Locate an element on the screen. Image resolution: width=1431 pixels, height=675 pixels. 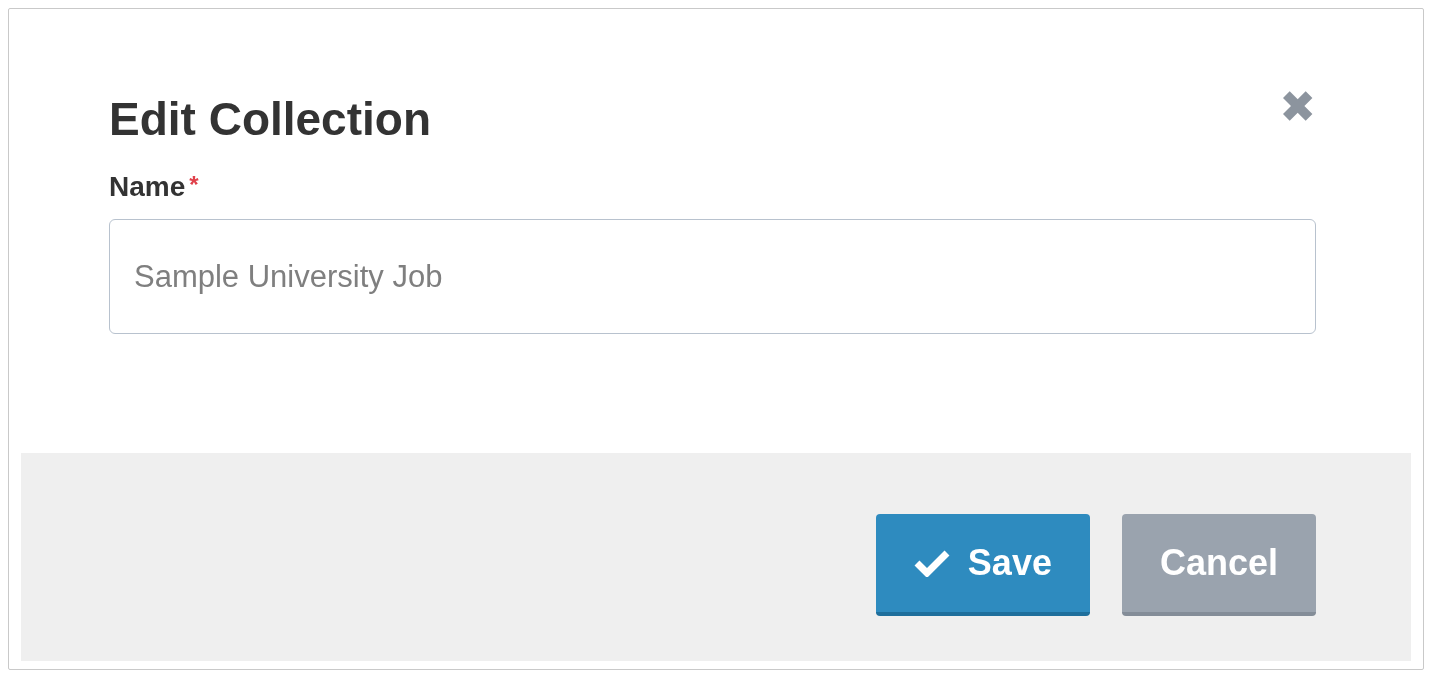
close-button: ✖ is located at coordinates (1297, 107).